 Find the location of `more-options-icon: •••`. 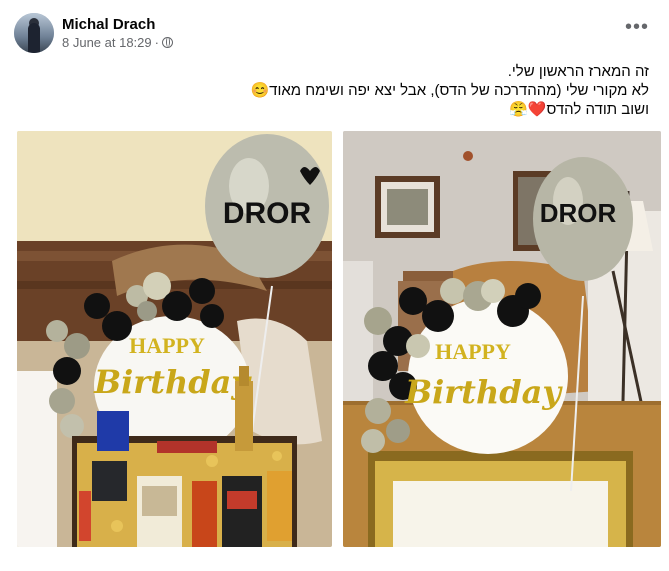

more-options-icon: ••• is located at coordinates (637, 27).